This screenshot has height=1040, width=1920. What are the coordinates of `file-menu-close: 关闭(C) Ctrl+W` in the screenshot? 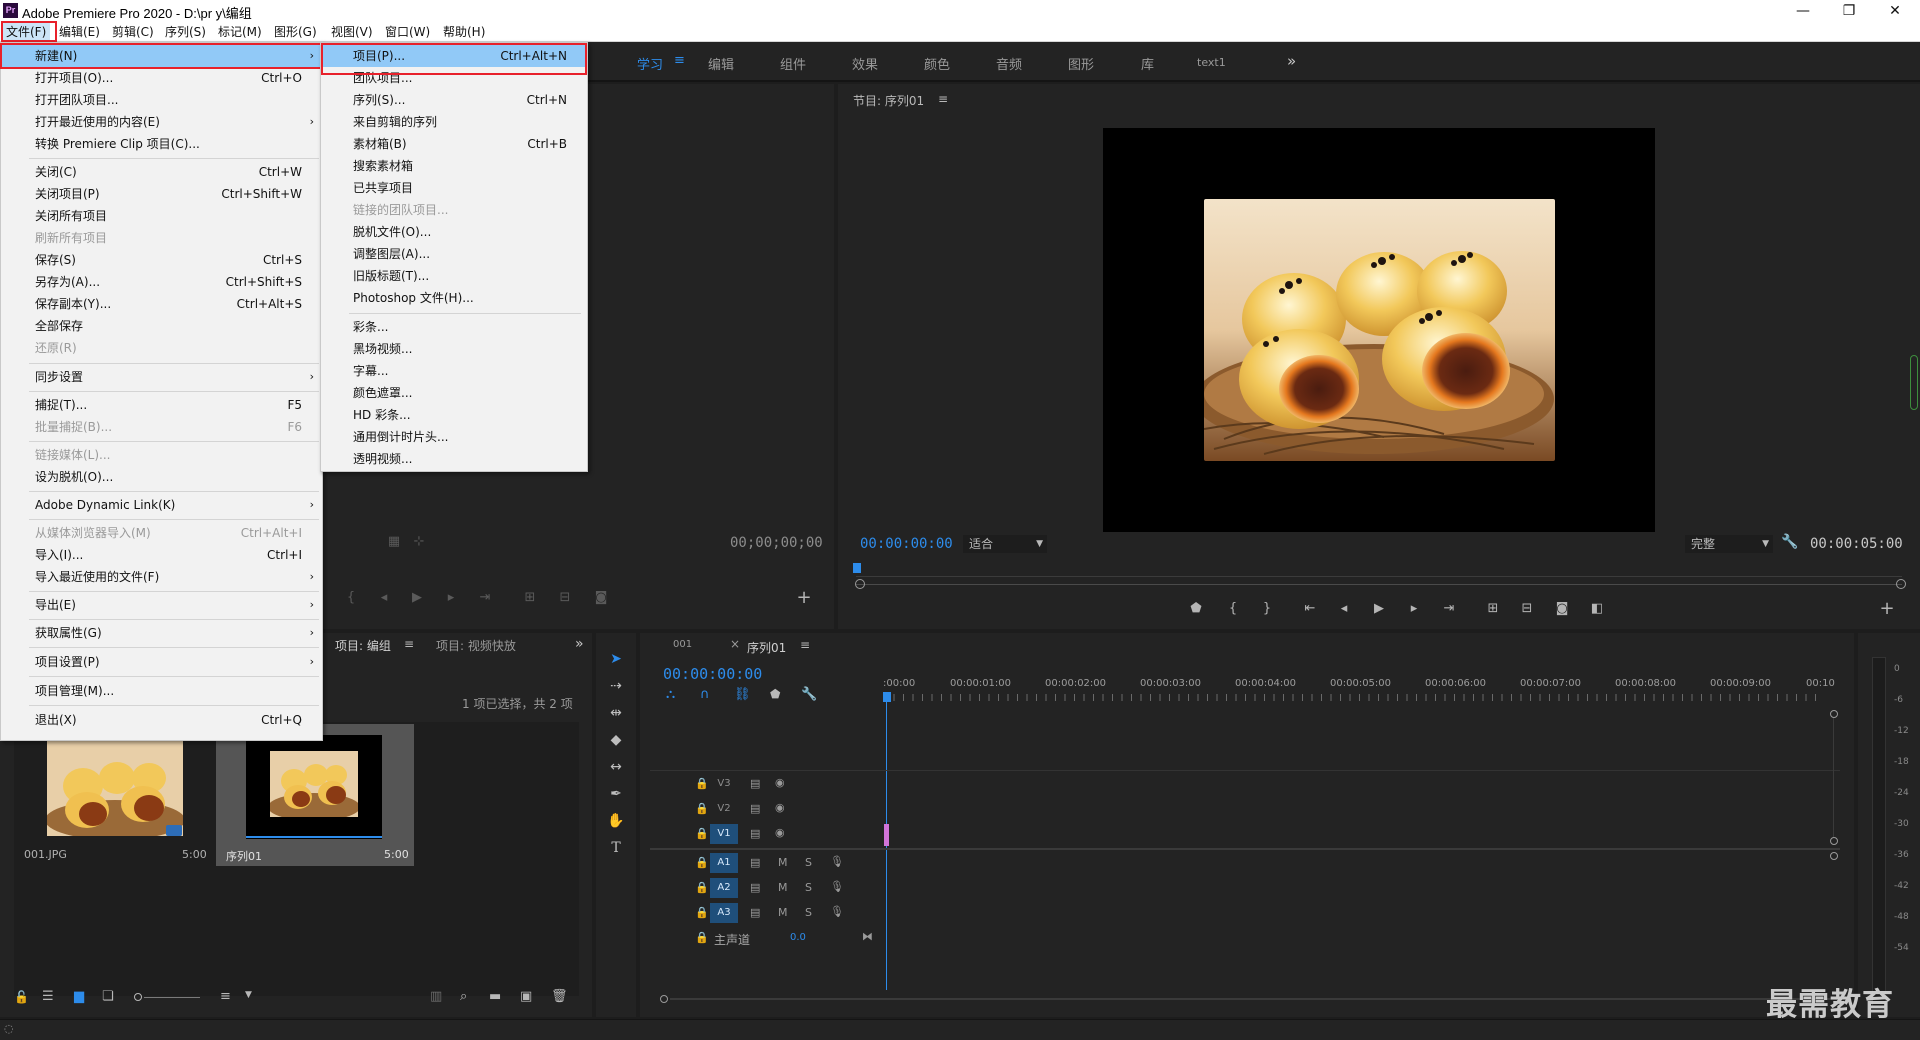 It's located at (161, 172).